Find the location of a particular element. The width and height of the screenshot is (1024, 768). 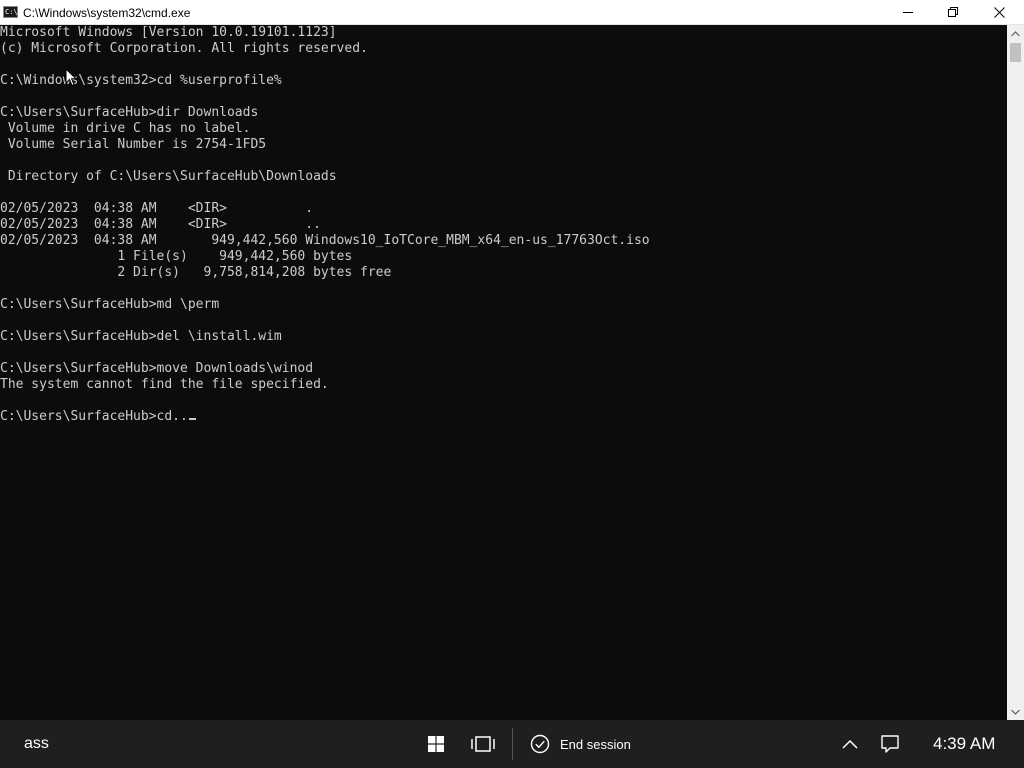

restore-button is located at coordinates (953, 12).